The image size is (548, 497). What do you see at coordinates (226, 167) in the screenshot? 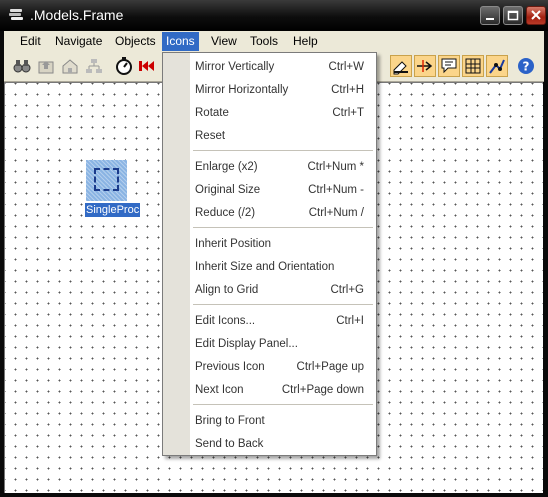
I see `menu-item-label: Enlarge (x2)` at bounding box center [226, 167].